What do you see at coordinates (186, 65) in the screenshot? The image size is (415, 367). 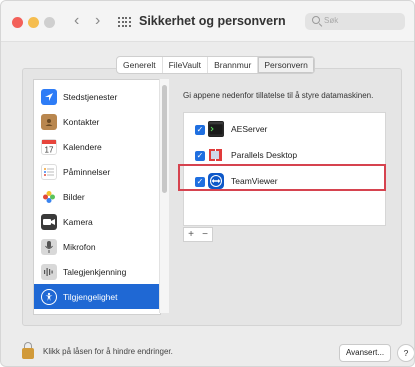 I see `tab-filevault: FileVault` at bounding box center [186, 65].